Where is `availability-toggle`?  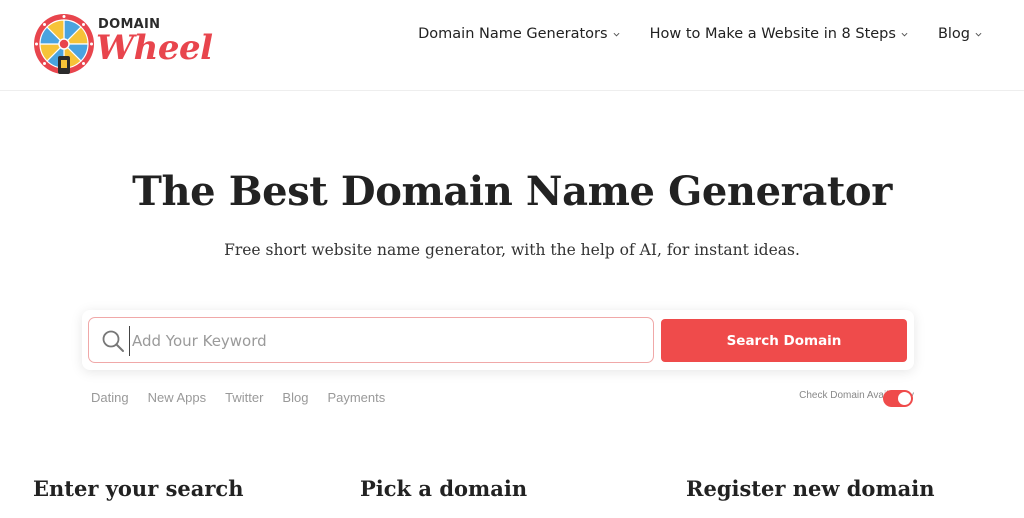
availability-toggle is located at coordinates (898, 398).